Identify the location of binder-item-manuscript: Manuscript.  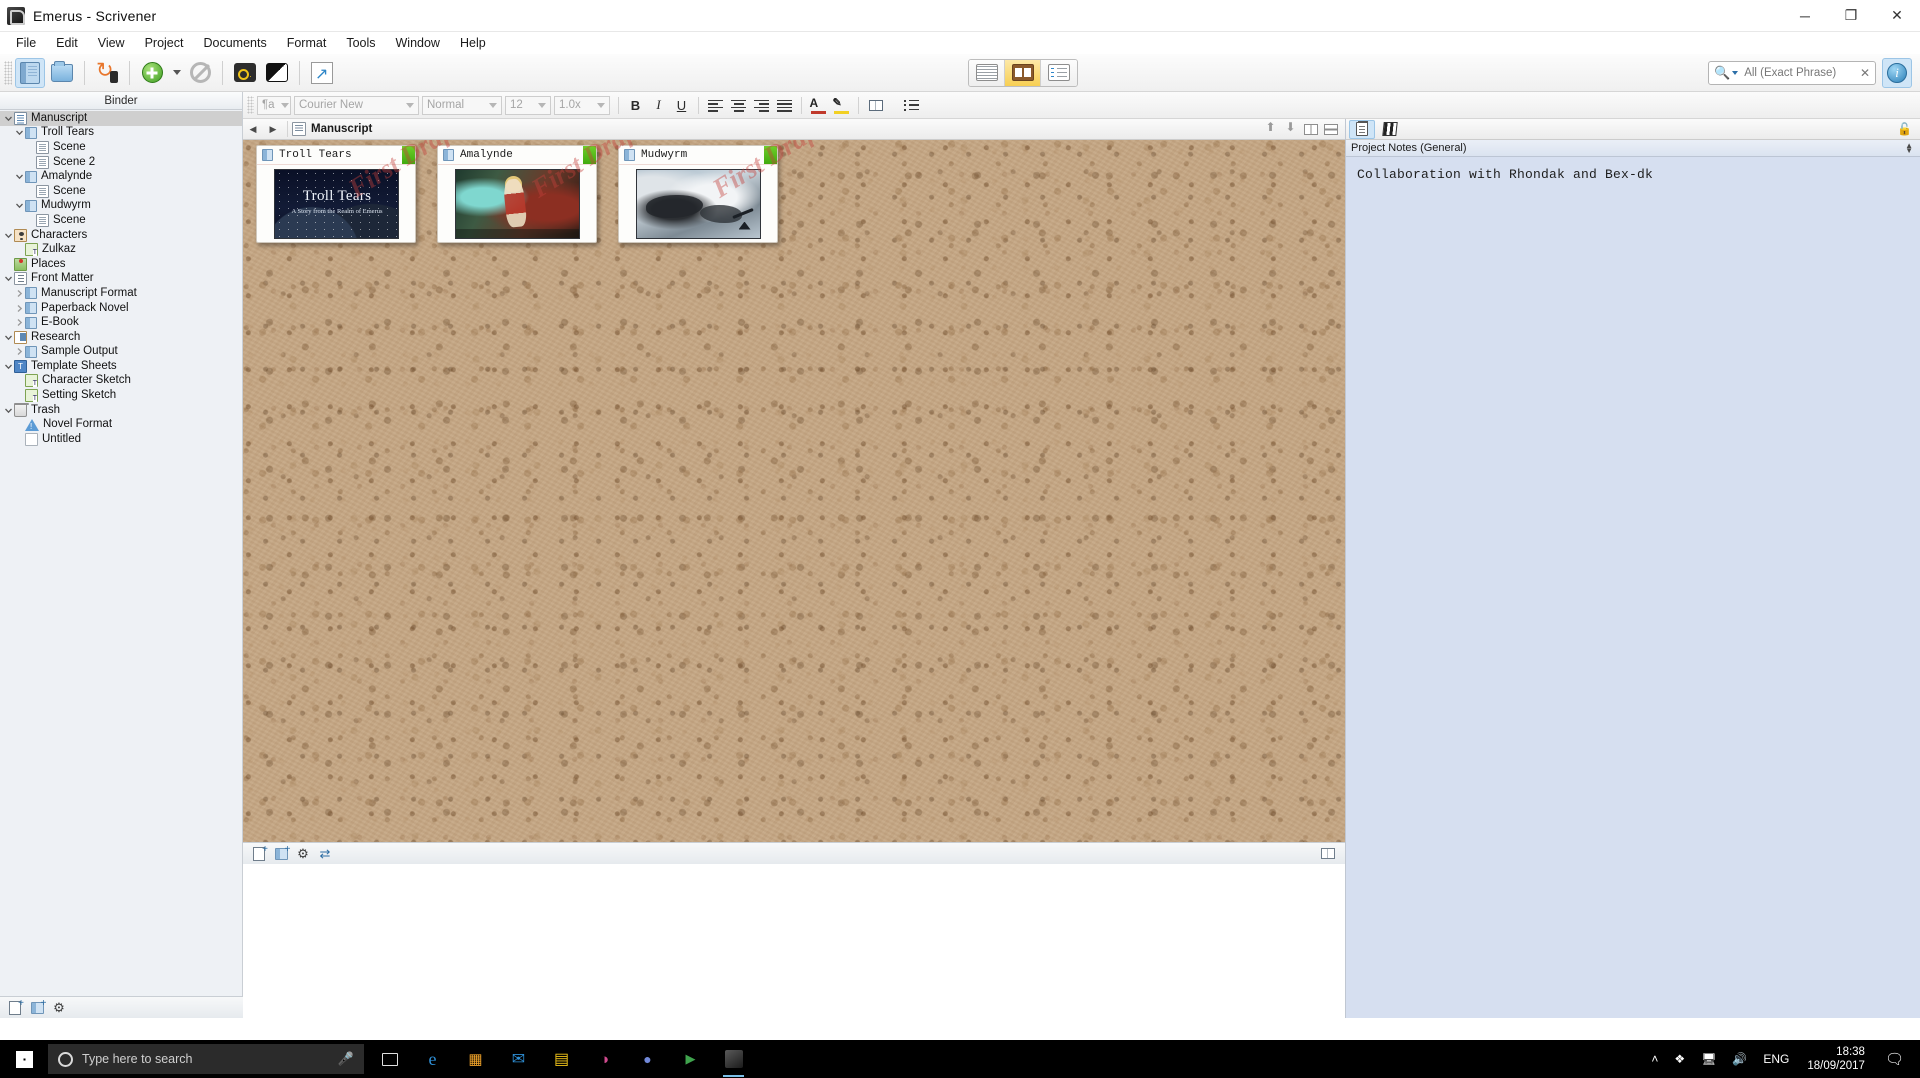
(121, 118).